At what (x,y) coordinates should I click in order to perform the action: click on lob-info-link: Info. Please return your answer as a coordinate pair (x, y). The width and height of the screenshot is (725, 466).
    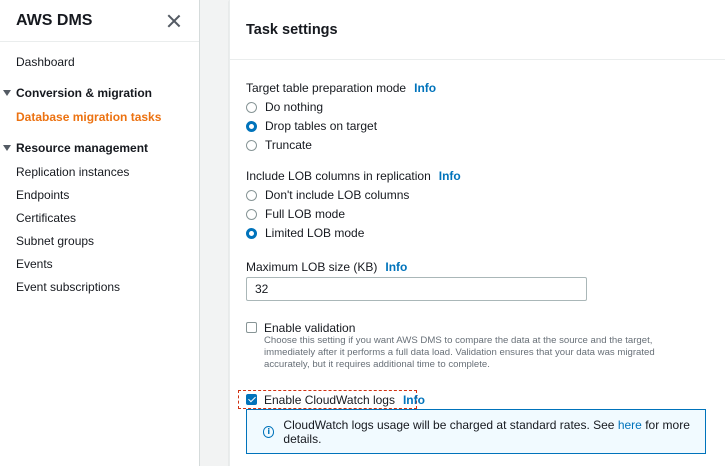
    Looking at the image, I should click on (450, 176).